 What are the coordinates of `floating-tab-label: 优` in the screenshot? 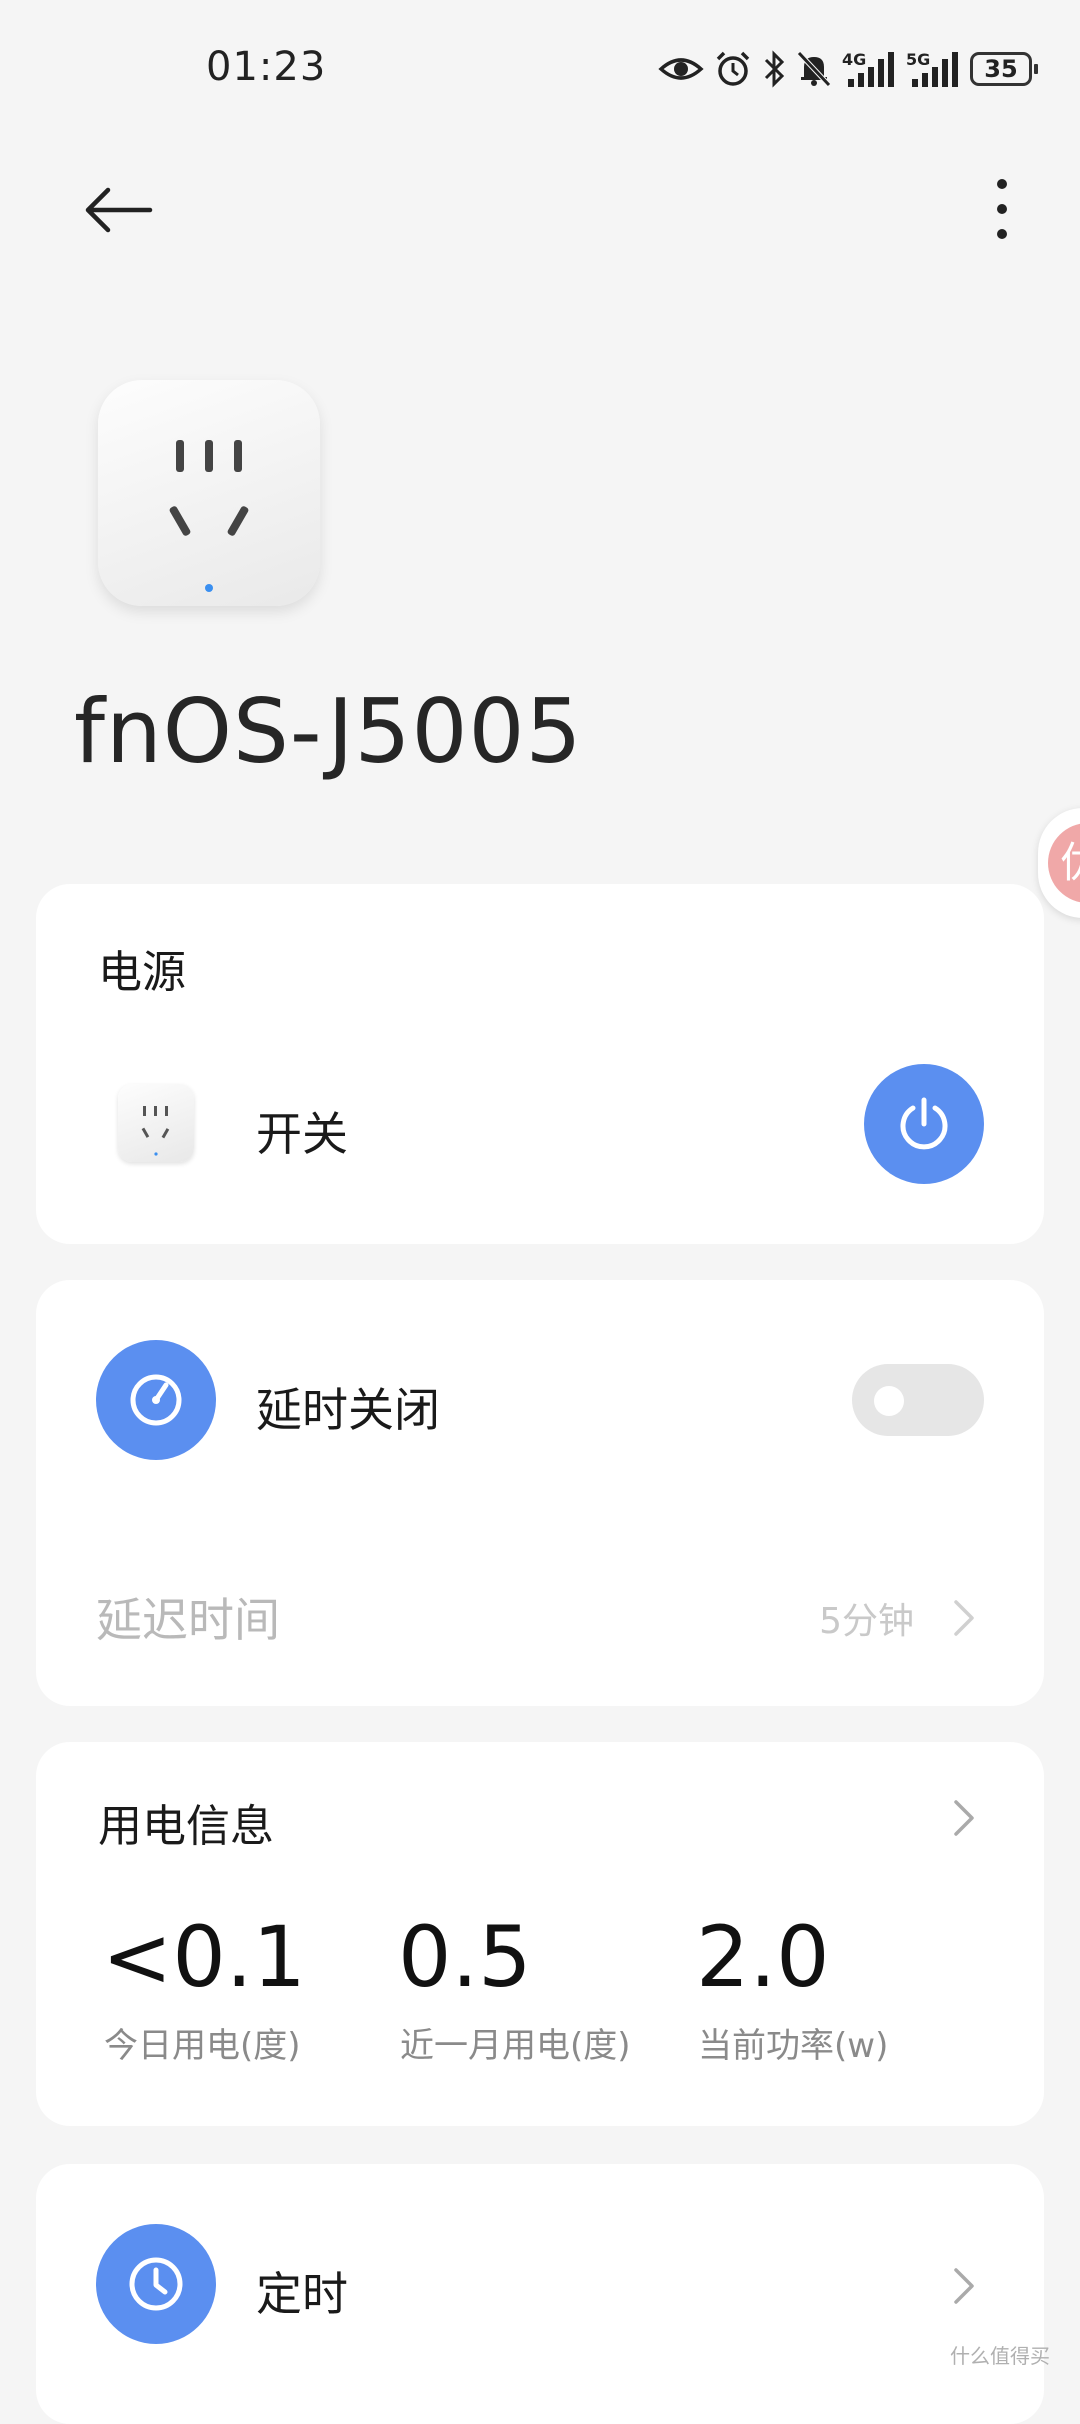 It's located at (1064, 863).